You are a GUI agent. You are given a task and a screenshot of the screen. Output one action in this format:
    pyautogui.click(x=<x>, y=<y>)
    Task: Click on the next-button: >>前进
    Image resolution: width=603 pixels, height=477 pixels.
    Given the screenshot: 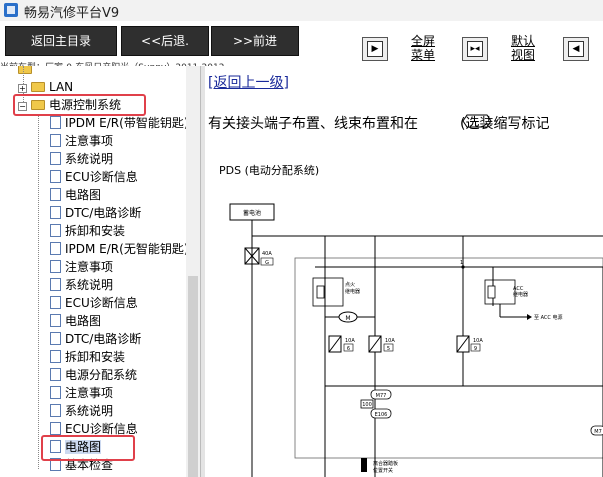 What is the action you would take?
    pyautogui.click(x=255, y=41)
    